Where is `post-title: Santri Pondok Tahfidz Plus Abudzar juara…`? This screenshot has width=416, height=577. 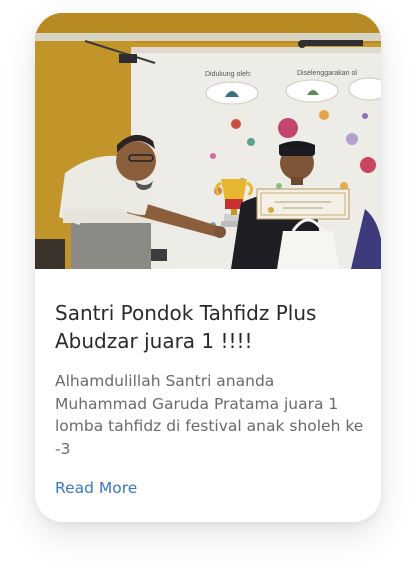 post-title: Santri Pondok Tahfidz Plus Abudzar juara… is located at coordinates (210, 327).